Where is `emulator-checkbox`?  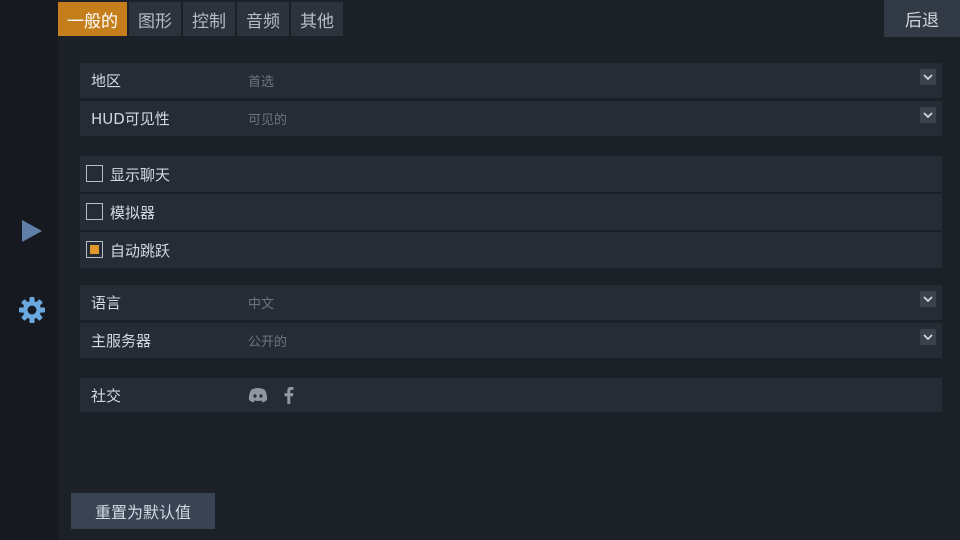 emulator-checkbox is located at coordinates (94, 211).